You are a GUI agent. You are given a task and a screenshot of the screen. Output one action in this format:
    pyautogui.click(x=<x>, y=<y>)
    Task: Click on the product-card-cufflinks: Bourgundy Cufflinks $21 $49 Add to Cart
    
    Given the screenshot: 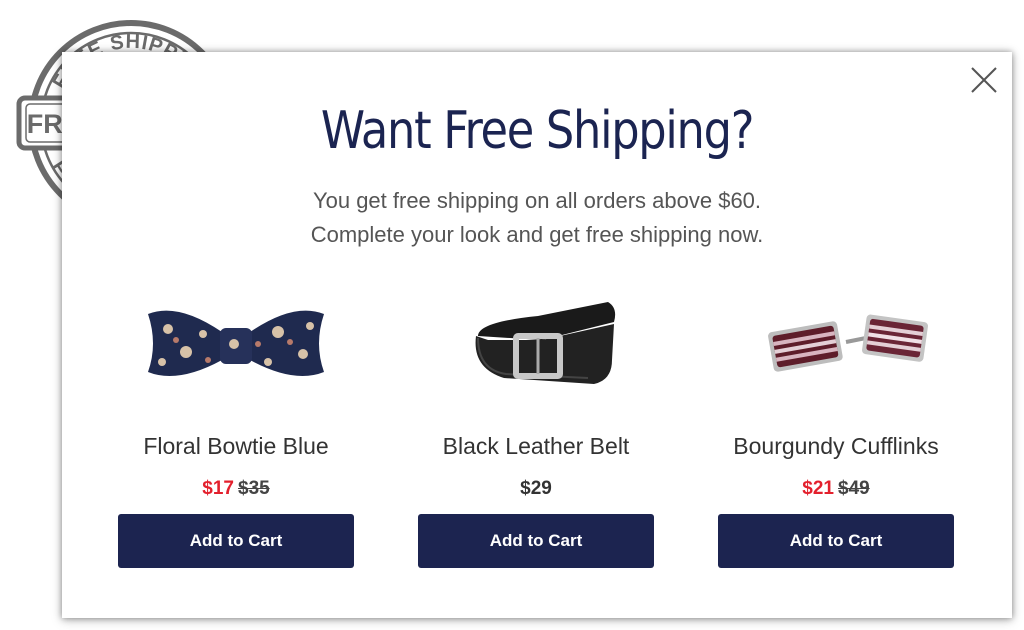 What is the action you would take?
    pyautogui.click(x=836, y=421)
    